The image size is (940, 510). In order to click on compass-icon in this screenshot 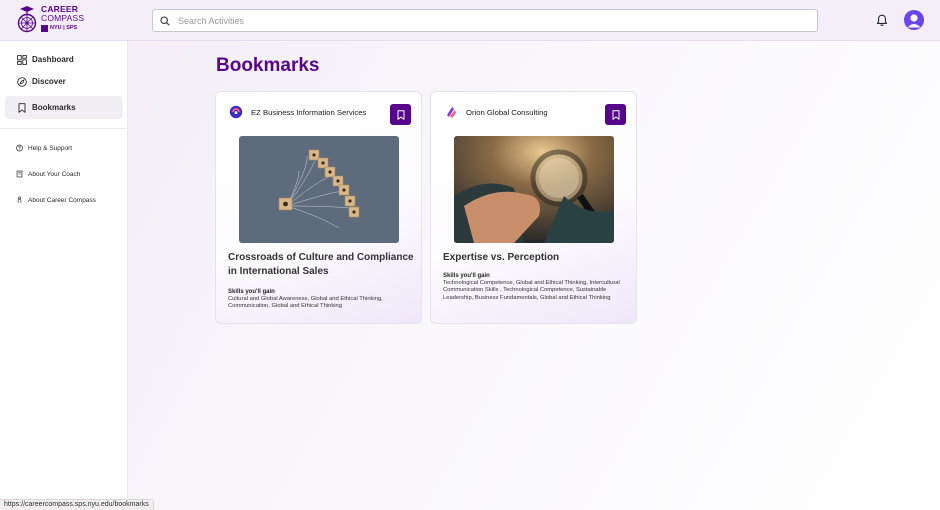, I will do `click(22, 81)`.